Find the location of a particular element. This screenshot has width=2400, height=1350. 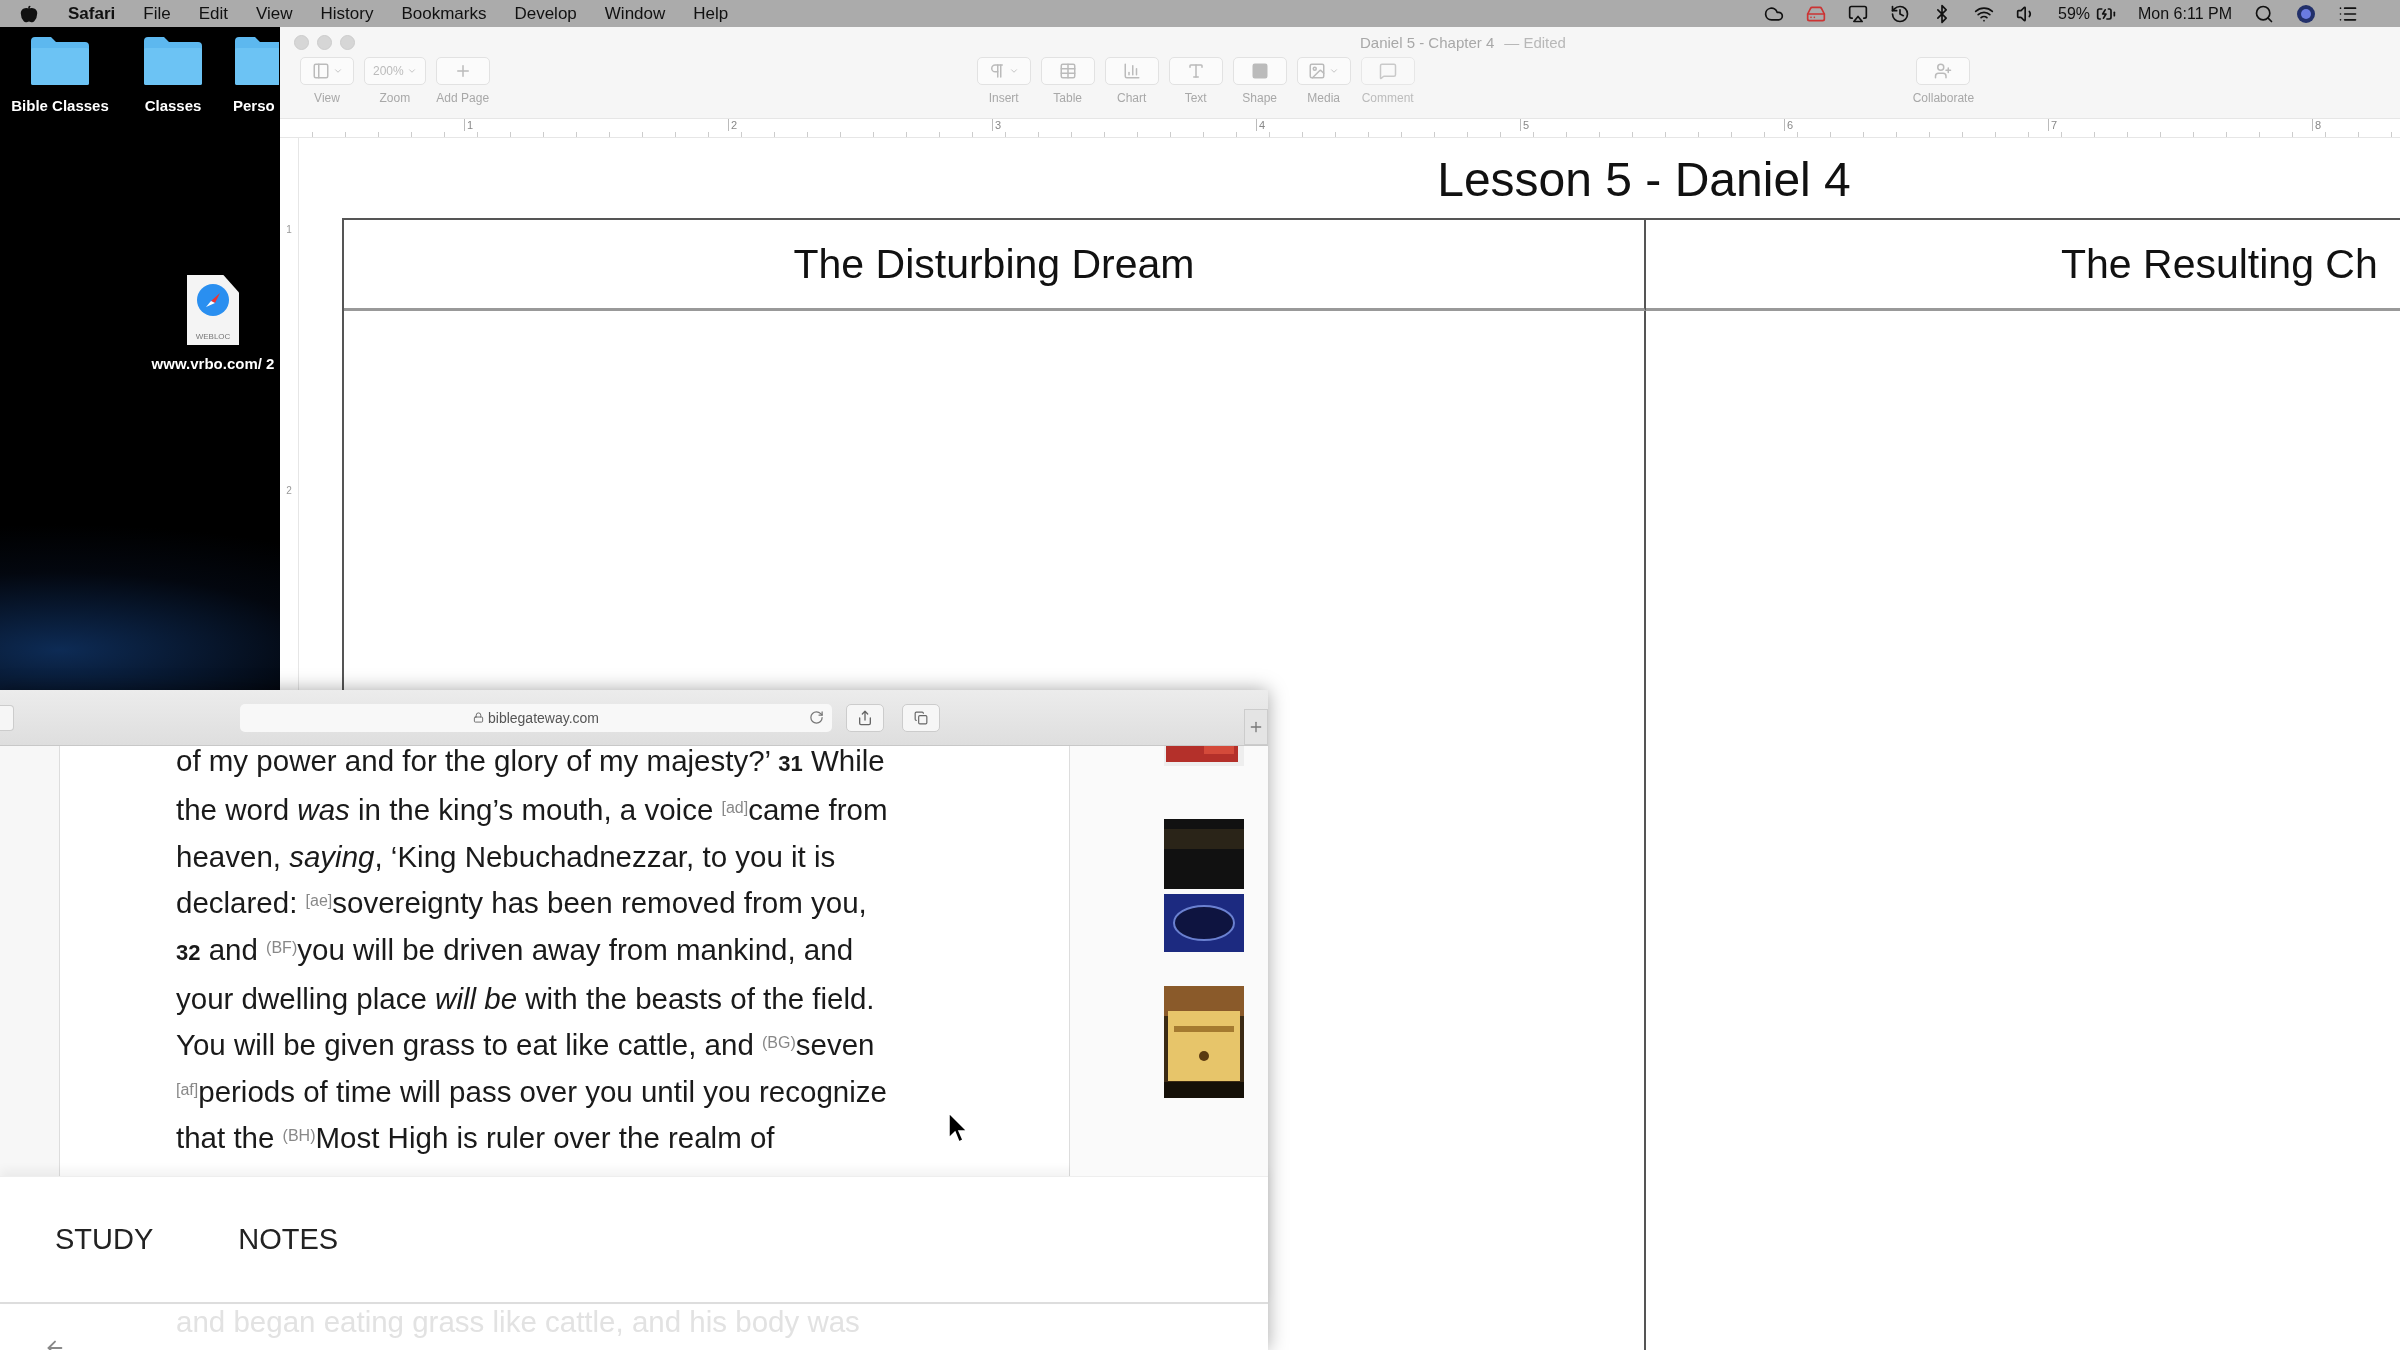

toolbar-label: Media is located at coordinates (1324, 98).